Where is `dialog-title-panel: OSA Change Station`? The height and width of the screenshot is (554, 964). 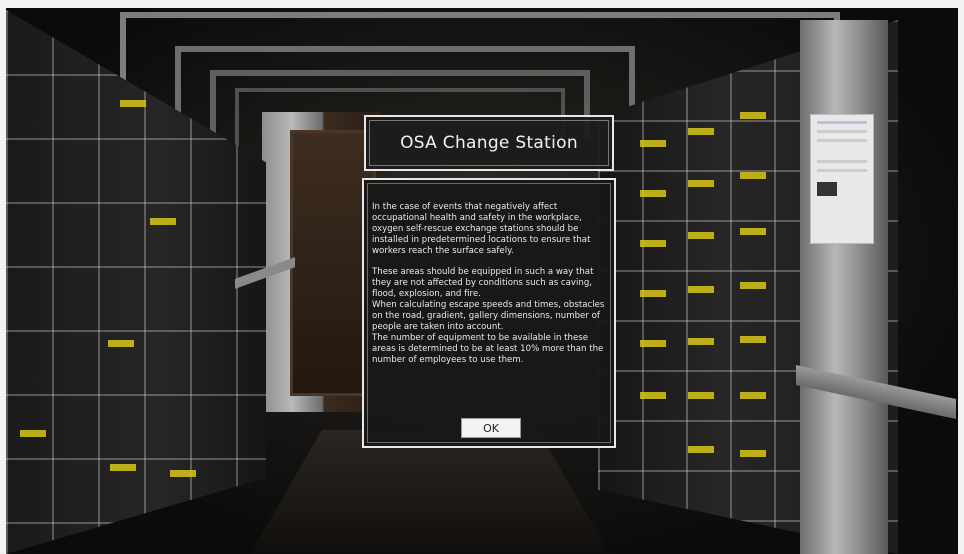
dialog-title-panel: OSA Change Station is located at coordinates (489, 143).